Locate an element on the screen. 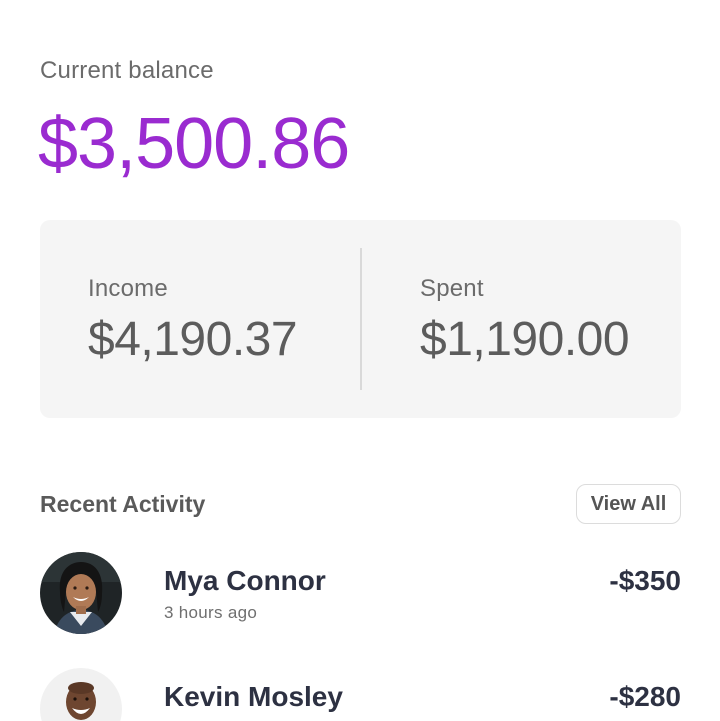 This screenshot has height=721, width=720. income-stat: Income $4,190.37 is located at coordinates (193, 321).